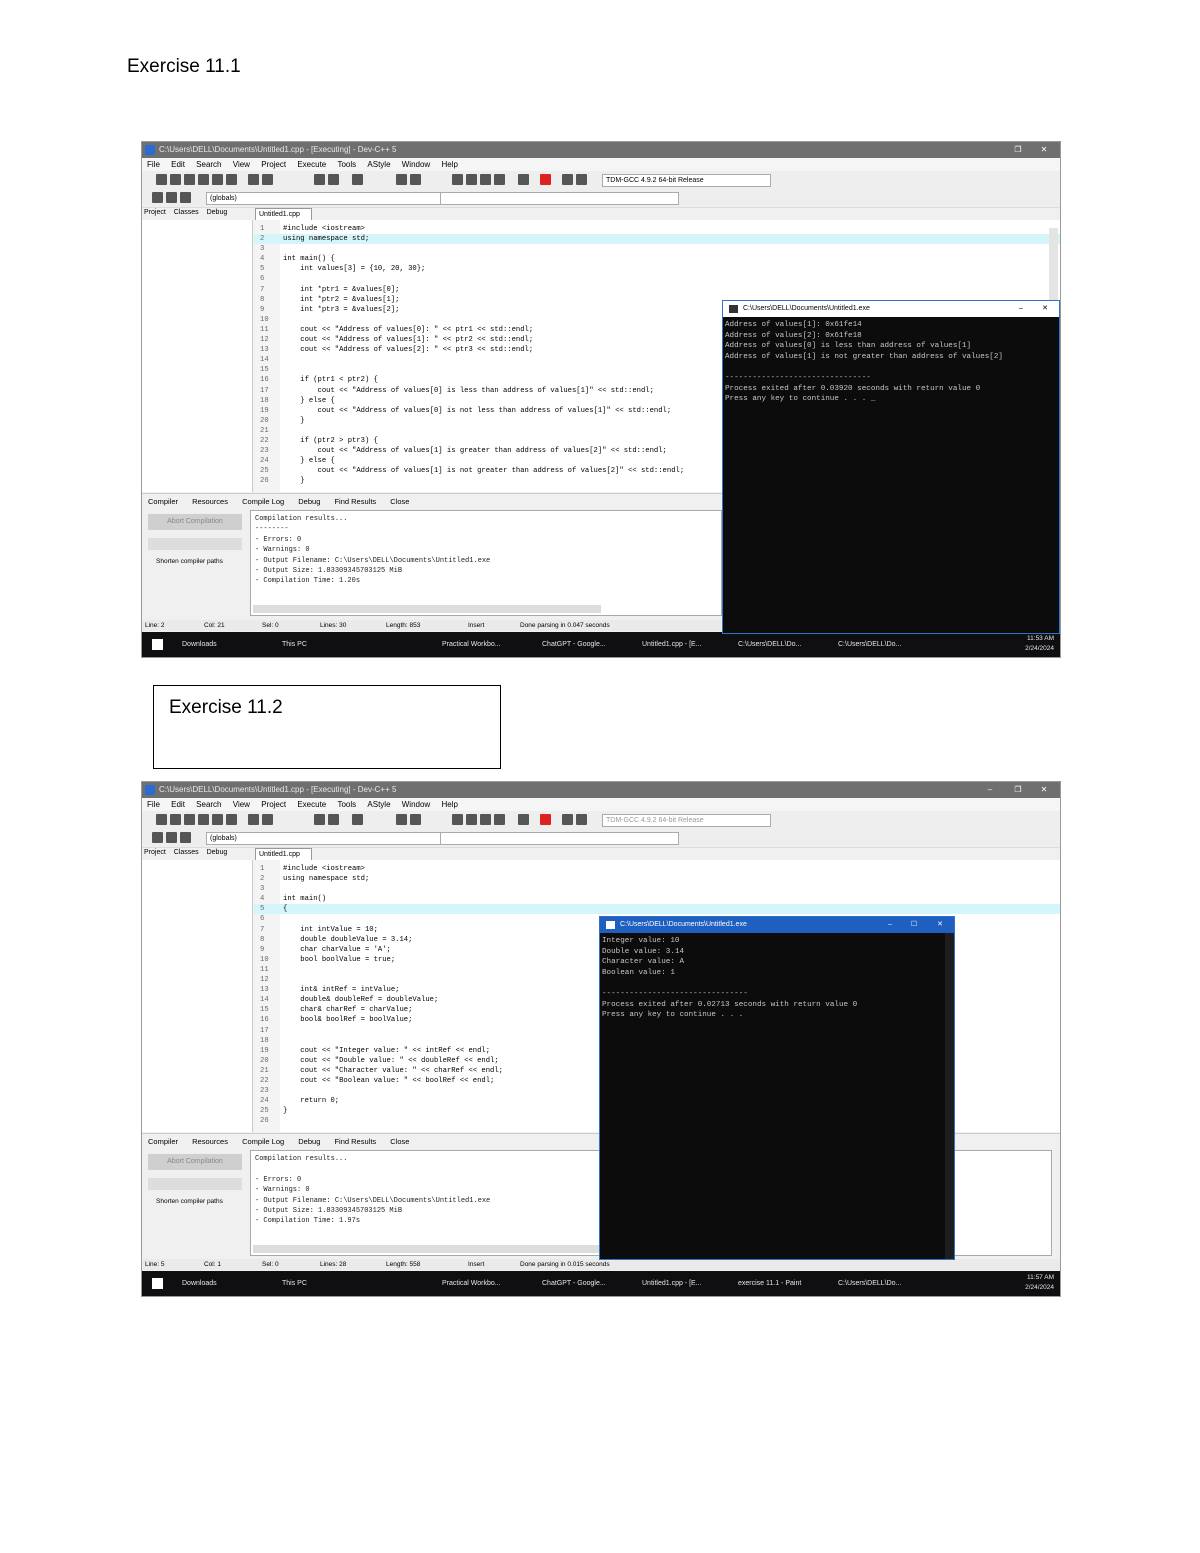 Image resolution: width=1200 pixels, height=1553 pixels. What do you see at coordinates (567, 819) in the screenshot?
I see `profile-icon` at bounding box center [567, 819].